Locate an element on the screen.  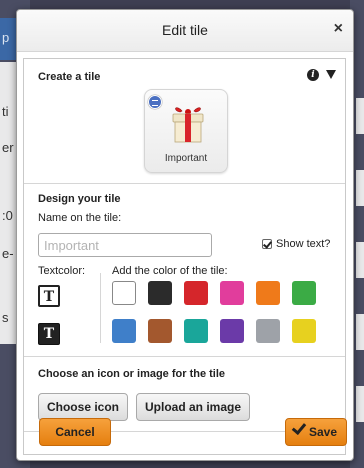
show-text-label: Show text? is located at coordinates (303, 244).